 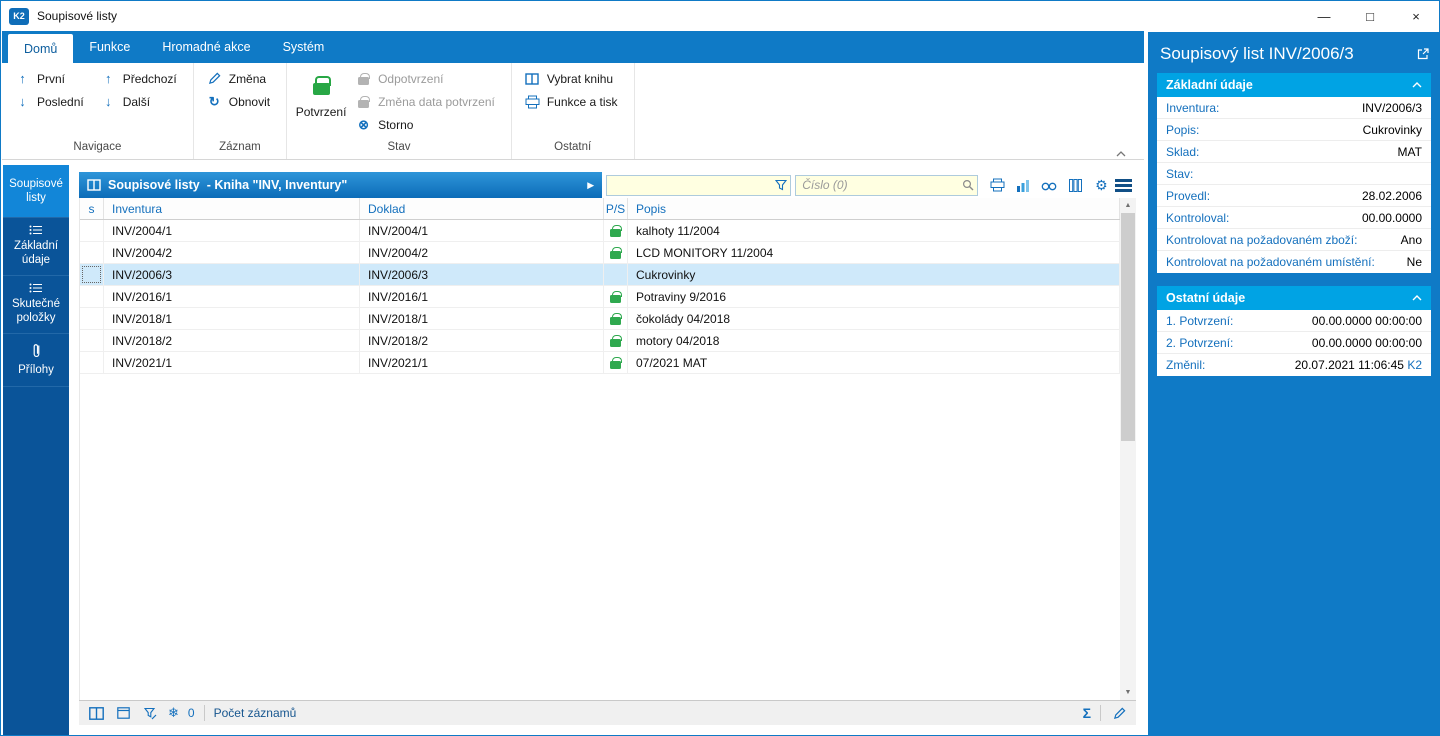 What do you see at coordinates (140, 78) in the screenshot?
I see `previous-button: ↑ Předchozí` at bounding box center [140, 78].